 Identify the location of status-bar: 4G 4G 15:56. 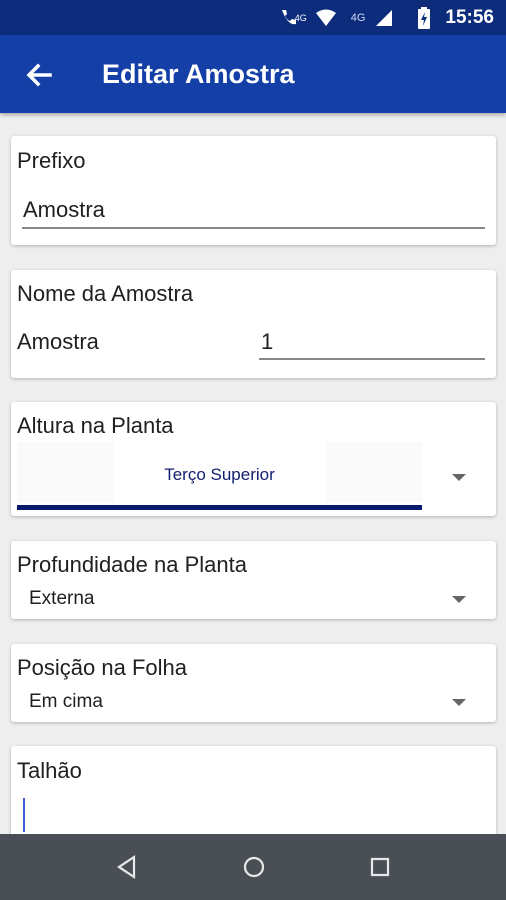
(253, 17).